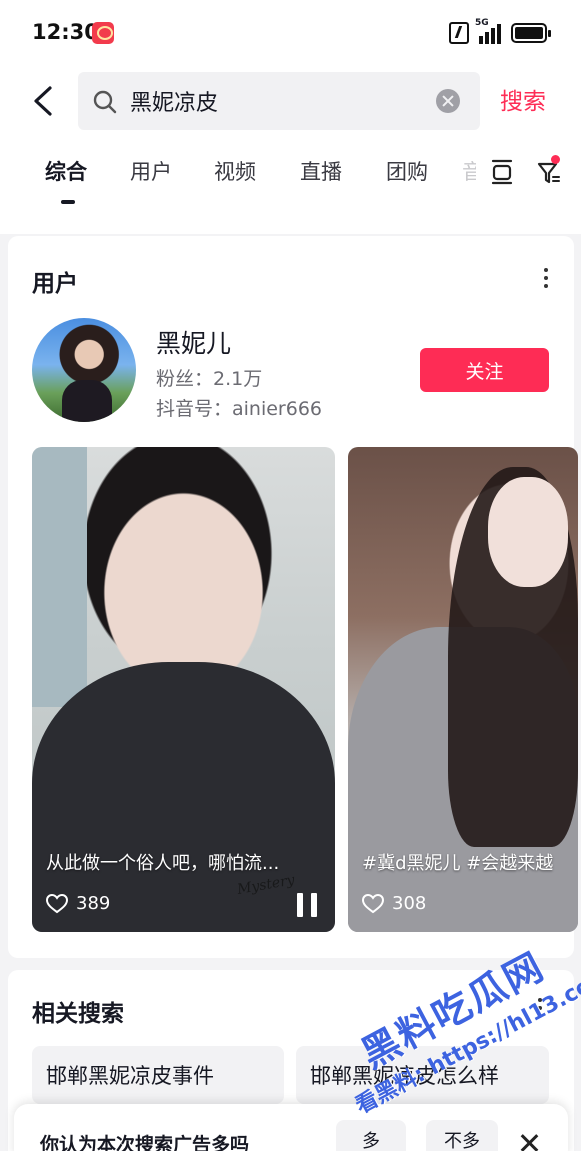 This screenshot has height=1151, width=581. What do you see at coordinates (482, 23) in the screenshot?
I see `network-type: 5G` at bounding box center [482, 23].